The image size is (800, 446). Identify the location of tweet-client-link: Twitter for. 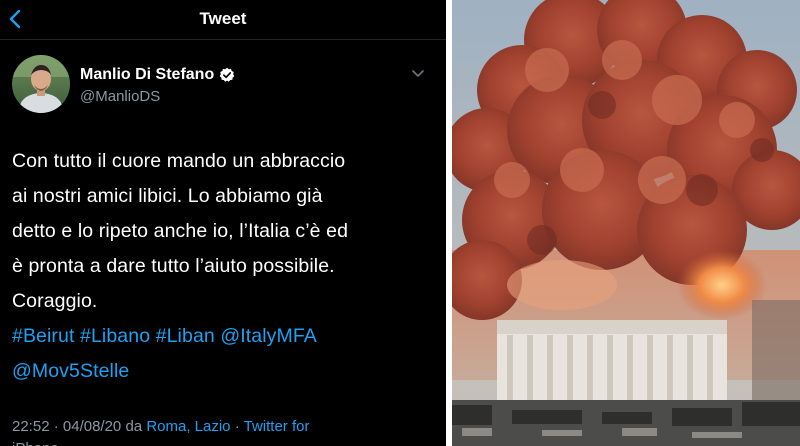
(277, 426).